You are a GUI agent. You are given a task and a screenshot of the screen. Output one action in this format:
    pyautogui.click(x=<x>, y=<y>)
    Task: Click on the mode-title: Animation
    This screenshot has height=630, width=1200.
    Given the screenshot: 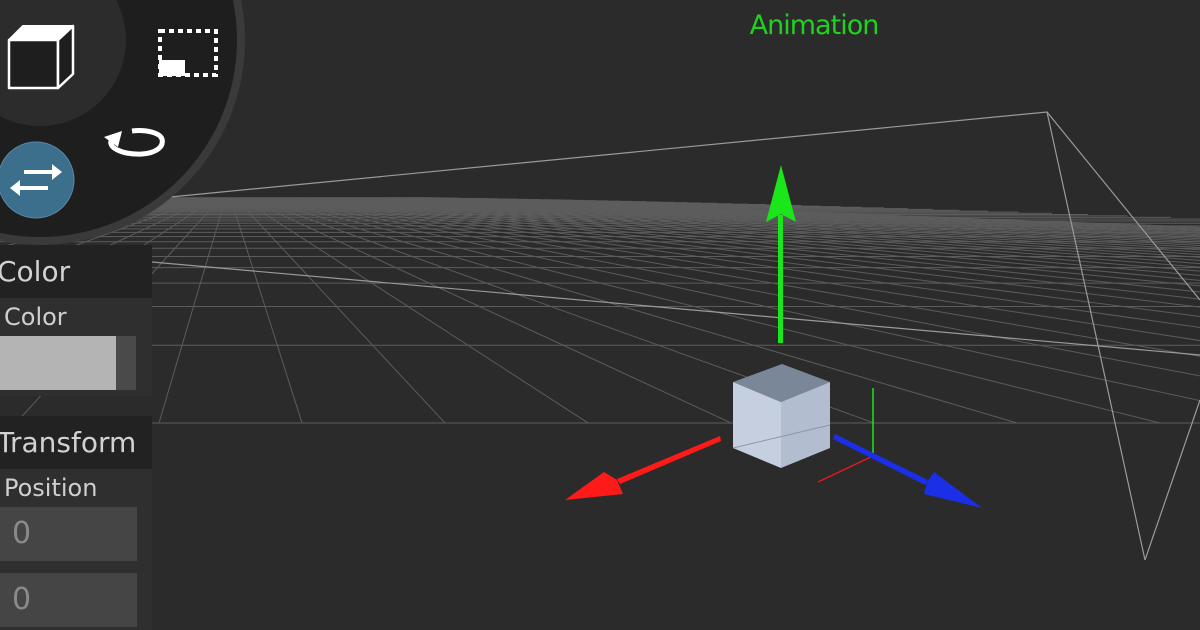 What is the action you would take?
    pyautogui.click(x=814, y=25)
    